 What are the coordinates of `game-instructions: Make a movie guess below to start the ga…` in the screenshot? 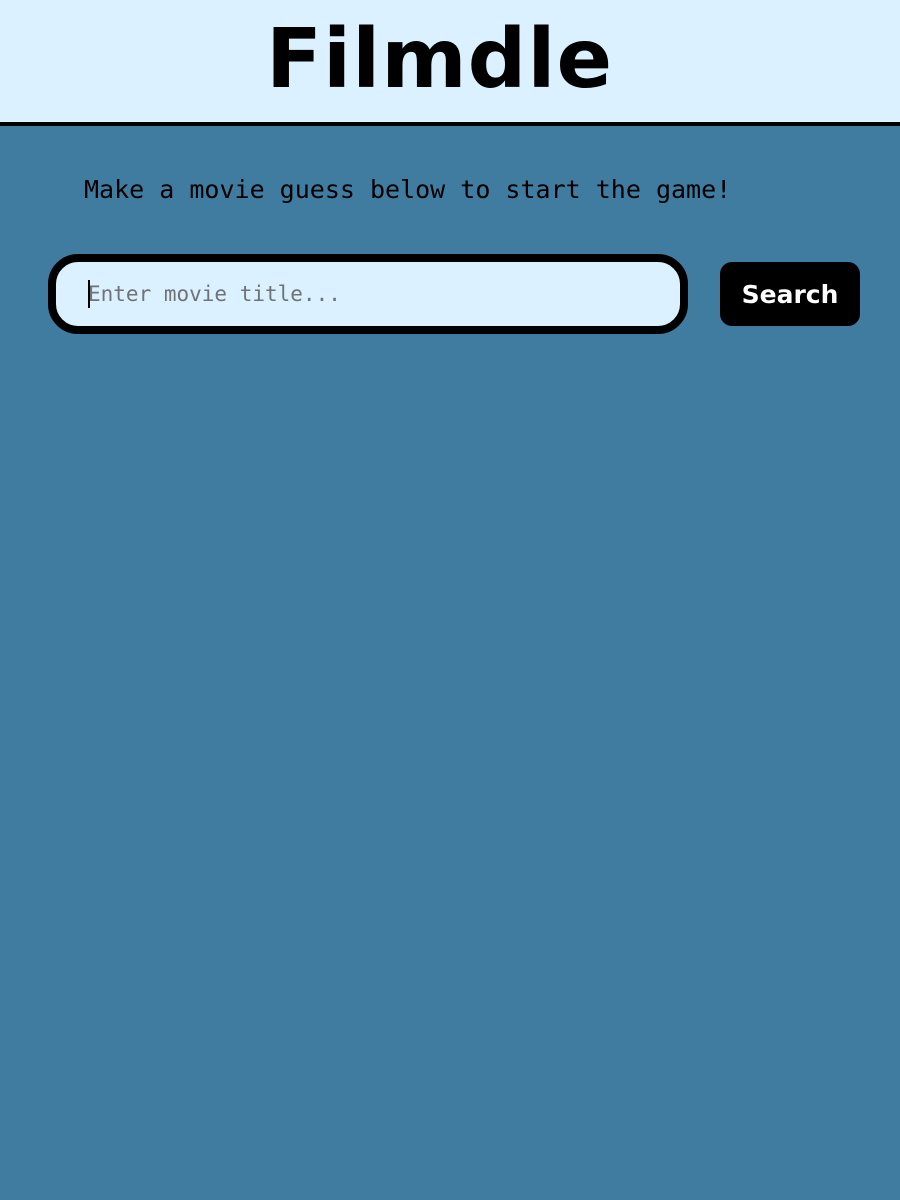 It's located at (408, 189).